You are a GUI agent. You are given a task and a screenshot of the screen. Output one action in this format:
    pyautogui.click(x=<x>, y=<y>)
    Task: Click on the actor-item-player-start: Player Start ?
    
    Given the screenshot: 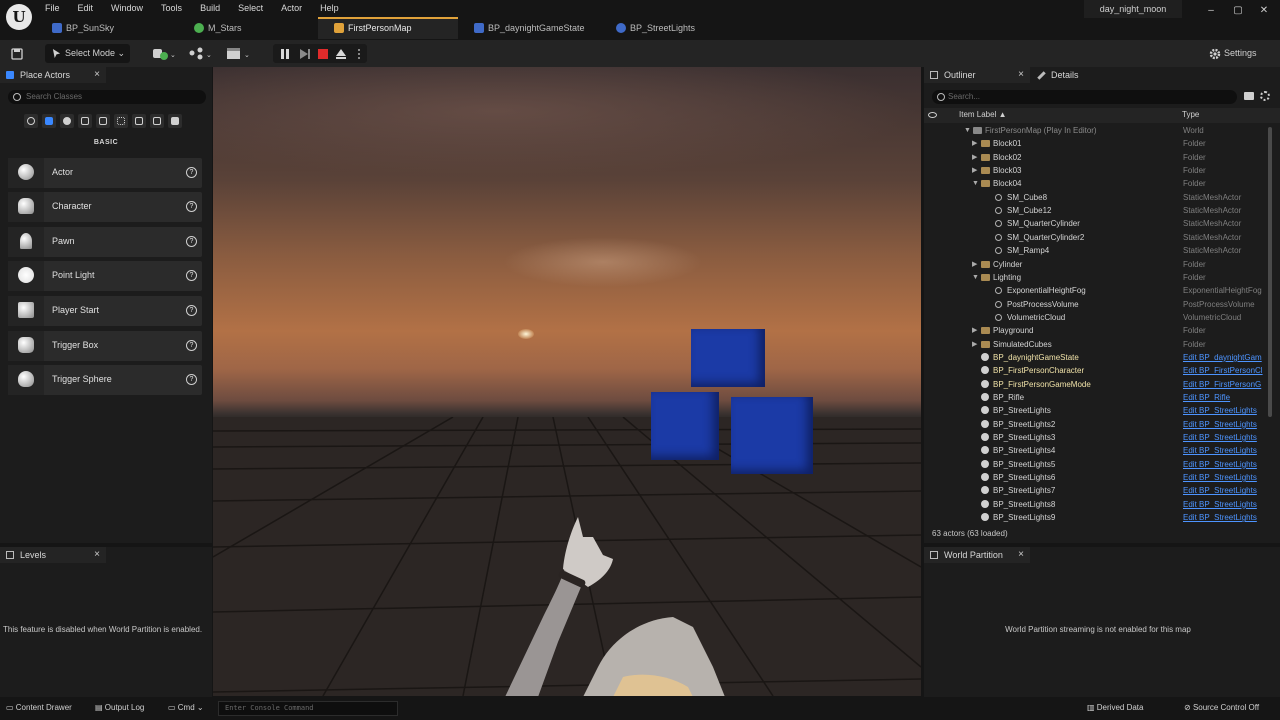 What is the action you would take?
    pyautogui.click(x=105, y=311)
    